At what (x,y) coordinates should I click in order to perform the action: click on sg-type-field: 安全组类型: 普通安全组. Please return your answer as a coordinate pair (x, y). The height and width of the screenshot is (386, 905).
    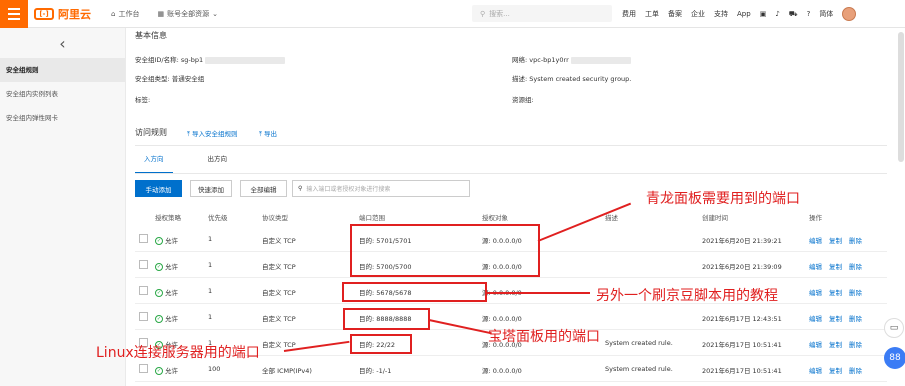
    Looking at the image, I should click on (169, 78).